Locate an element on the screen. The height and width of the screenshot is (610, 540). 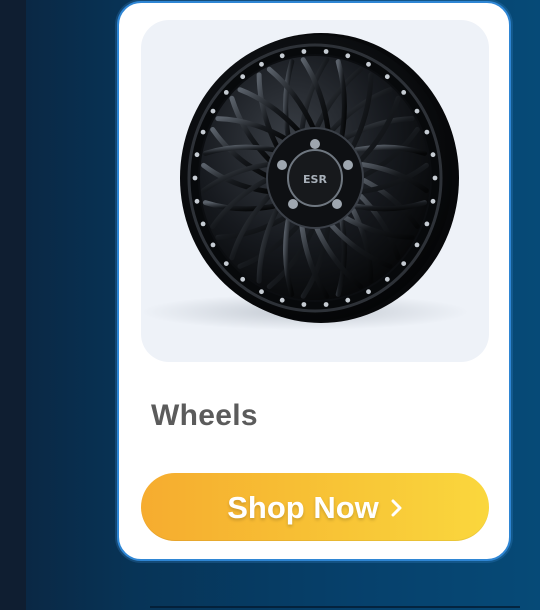
shop-now-button: Shop Now is located at coordinates (315, 507).